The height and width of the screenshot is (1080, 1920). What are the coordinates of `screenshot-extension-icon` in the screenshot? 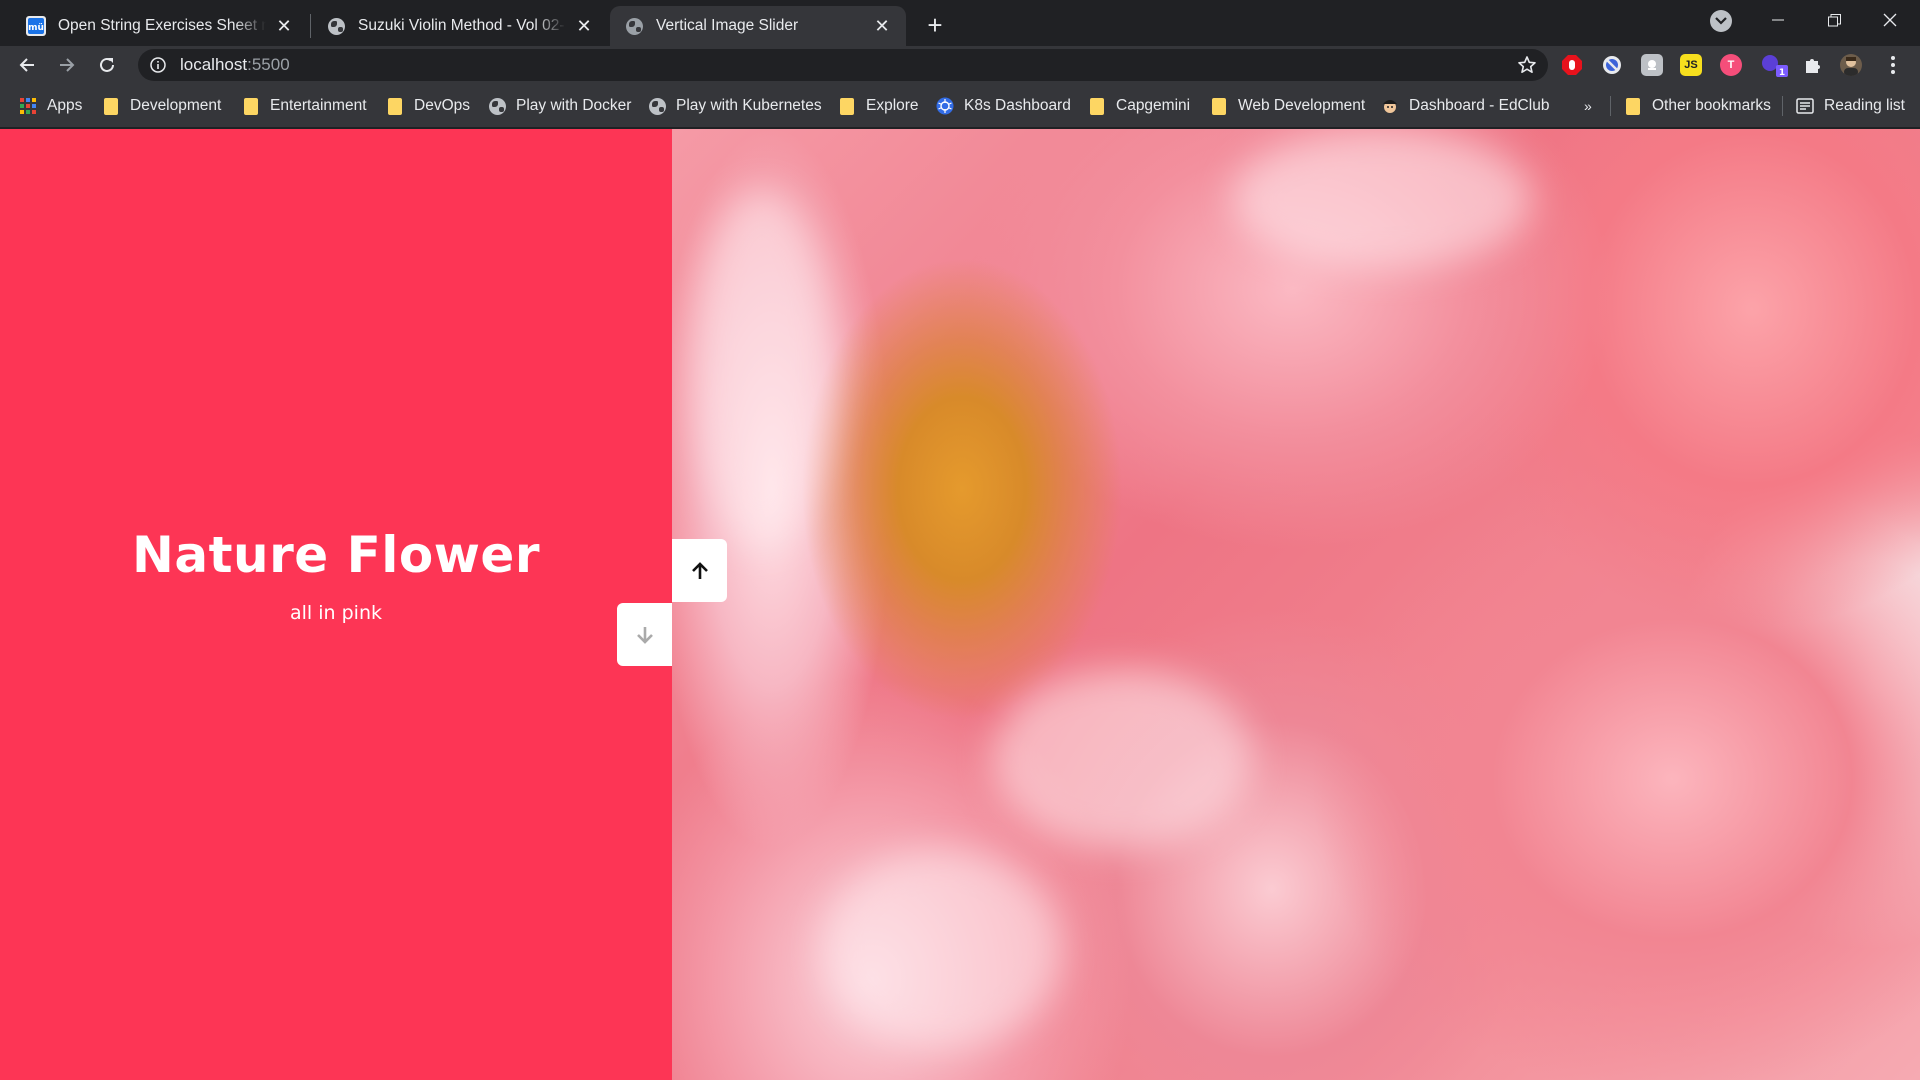 It's located at (1652, 65).